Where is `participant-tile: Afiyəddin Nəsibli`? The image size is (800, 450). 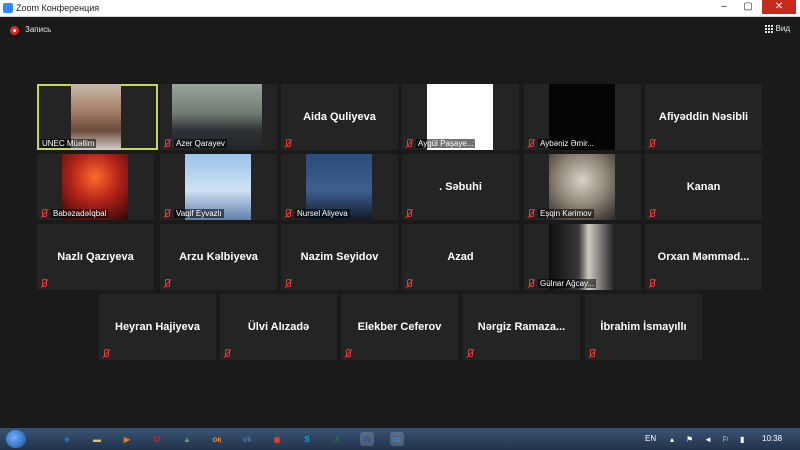
participant-tile: Afiyəddin Nəsibli is located at coordinates (703, 117).